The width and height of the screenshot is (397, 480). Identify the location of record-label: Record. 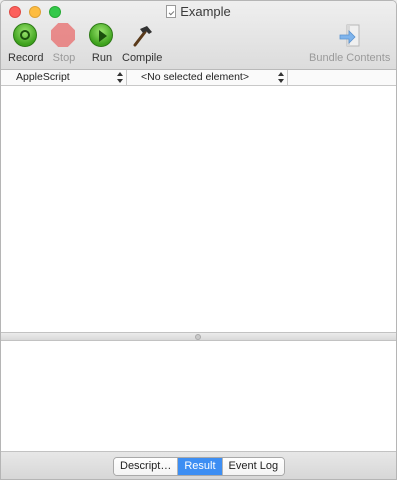
(26, 58).